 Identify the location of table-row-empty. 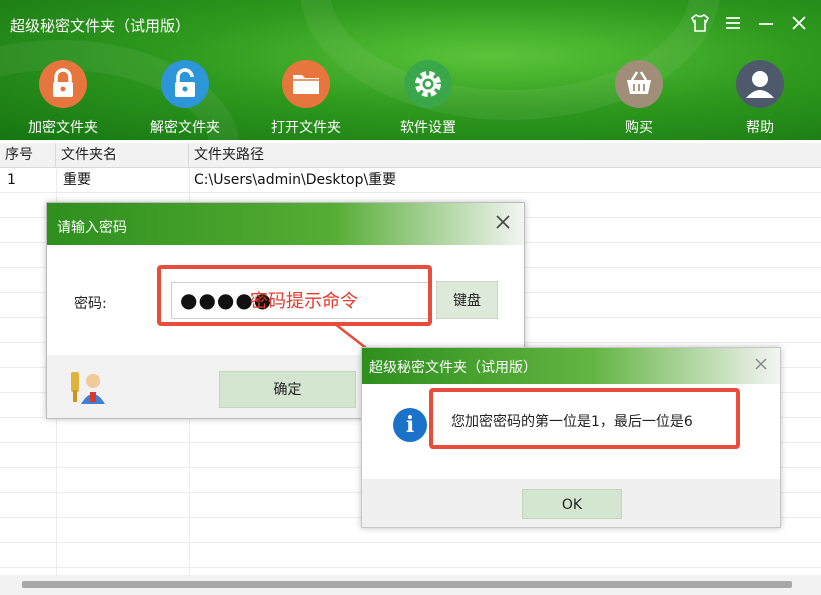
(410, 555).